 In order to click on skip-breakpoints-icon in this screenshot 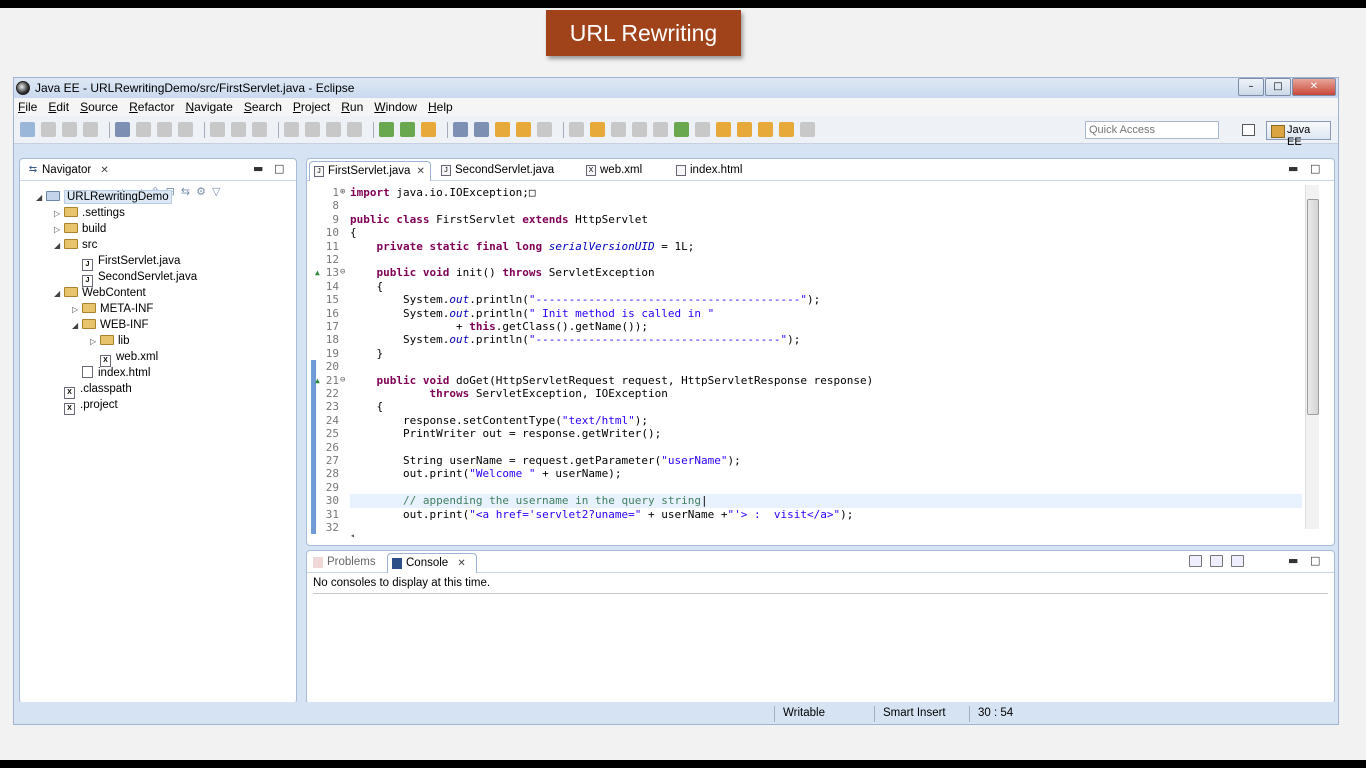, I will do `click(143, 129)`.